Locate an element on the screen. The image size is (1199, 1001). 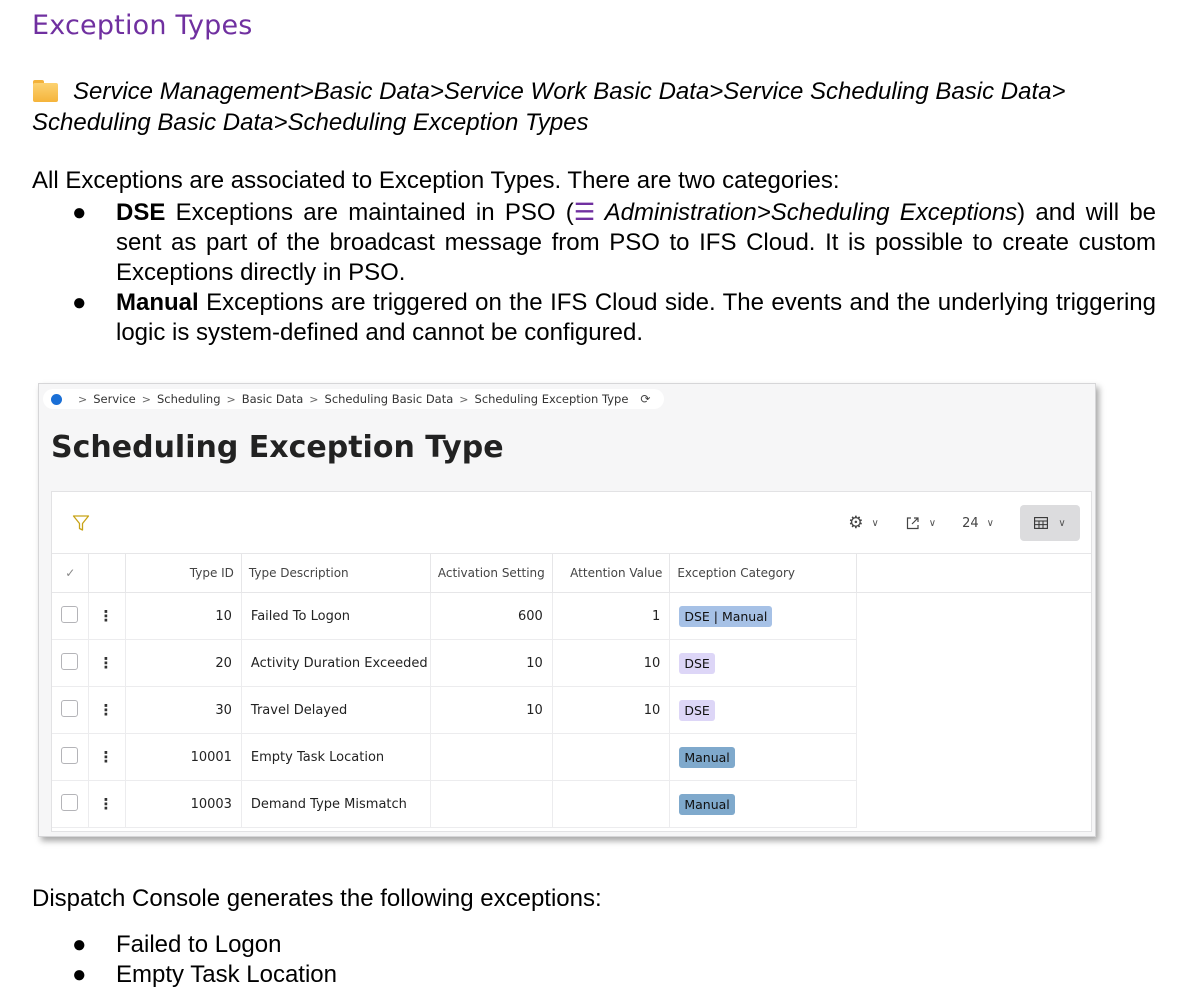
header-filler is located at coordinates (974, 573).